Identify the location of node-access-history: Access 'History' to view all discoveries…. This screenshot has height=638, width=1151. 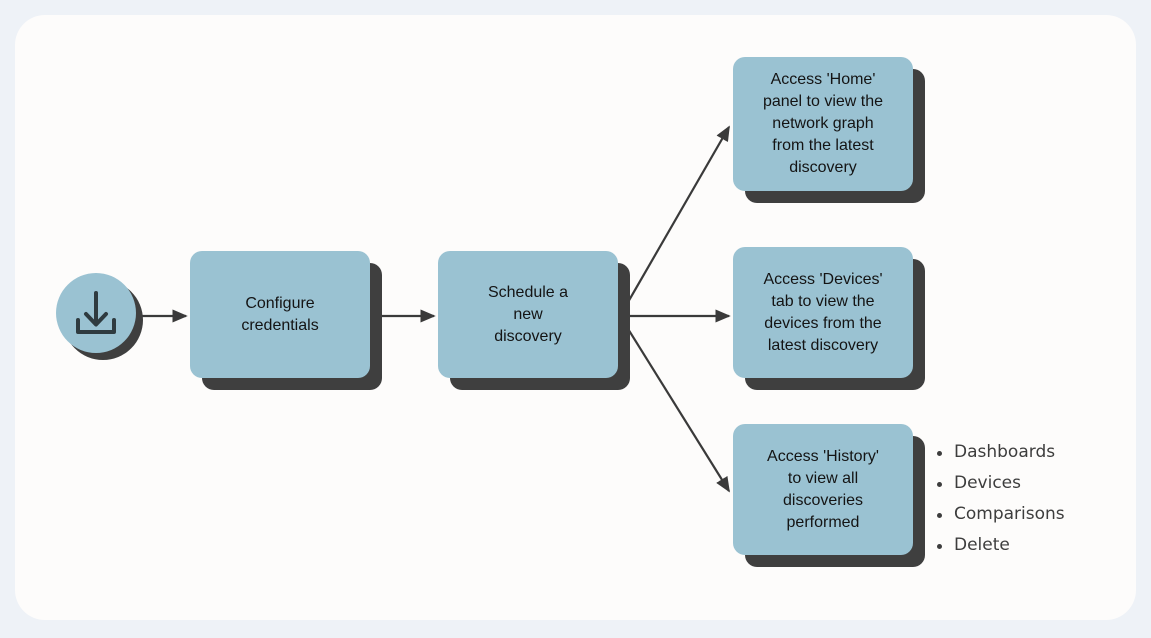
(829, 495).